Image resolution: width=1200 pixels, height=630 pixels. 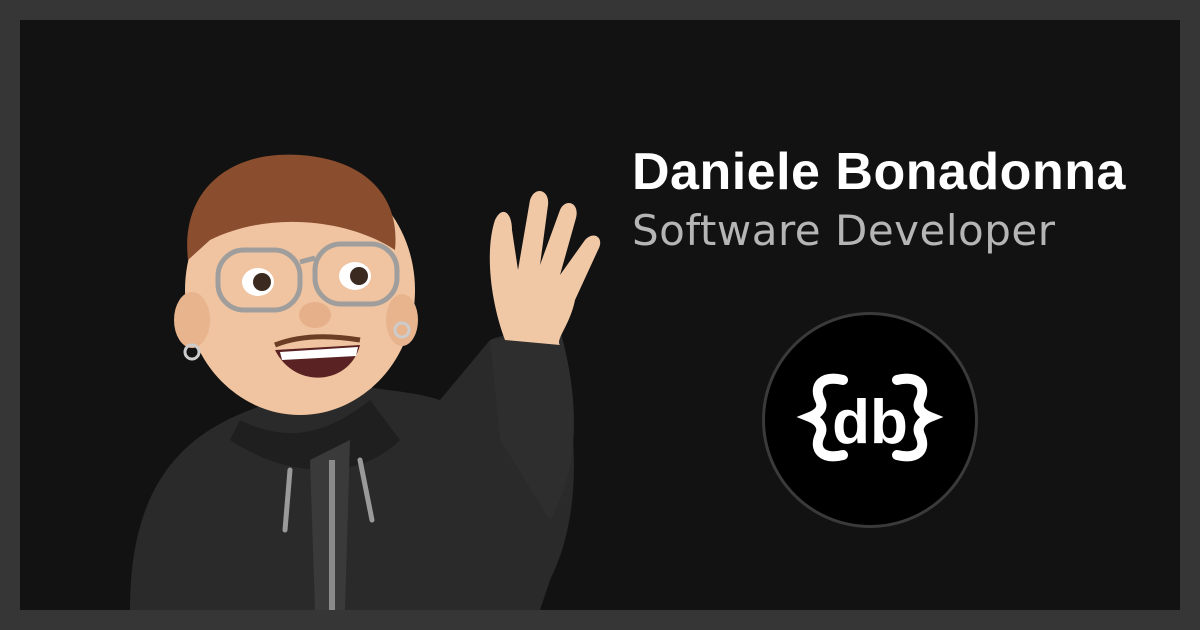 I want to click on logo-text: db, so click(x=870, y=422).